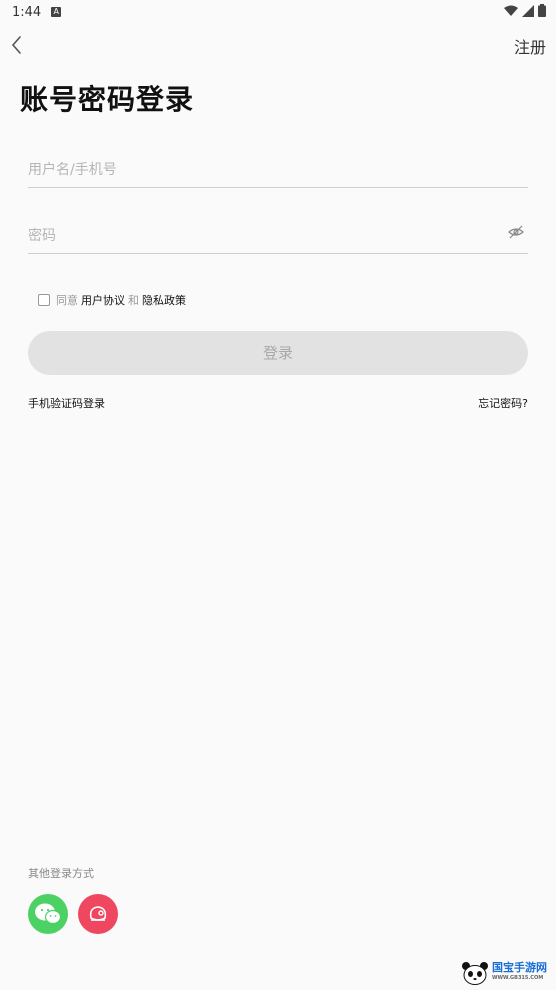 This screenshot has height=990, width=556. What do you see at coordinates (164, 300) in the screenshot?
I see `privacy-policy-link: 隐私政策` at bounding box center [164, 300].